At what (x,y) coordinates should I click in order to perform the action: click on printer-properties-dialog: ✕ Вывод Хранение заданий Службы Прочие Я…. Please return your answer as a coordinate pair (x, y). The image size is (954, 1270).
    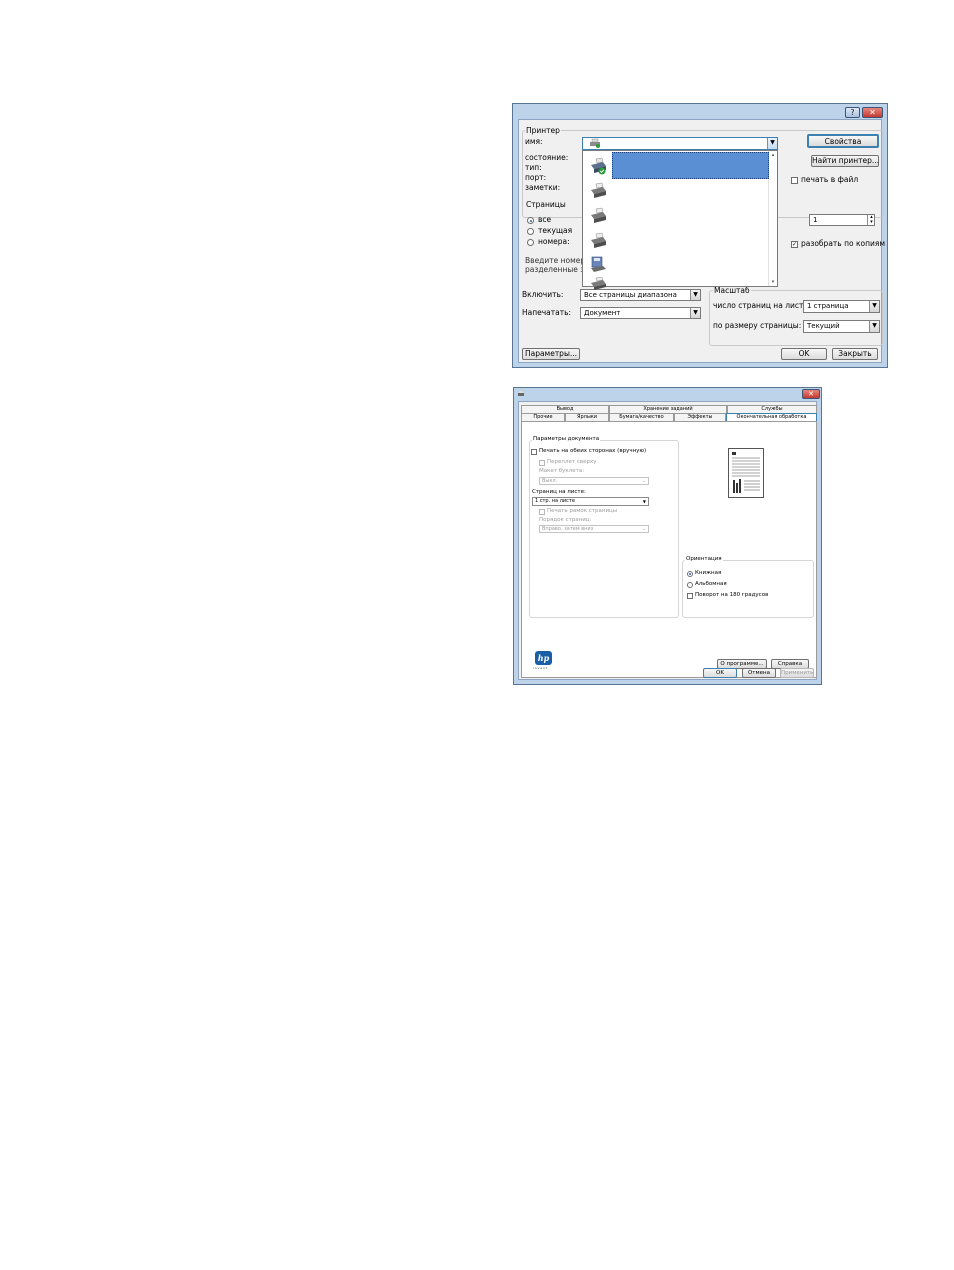
    Looking at the image, I should click on (667, 536).